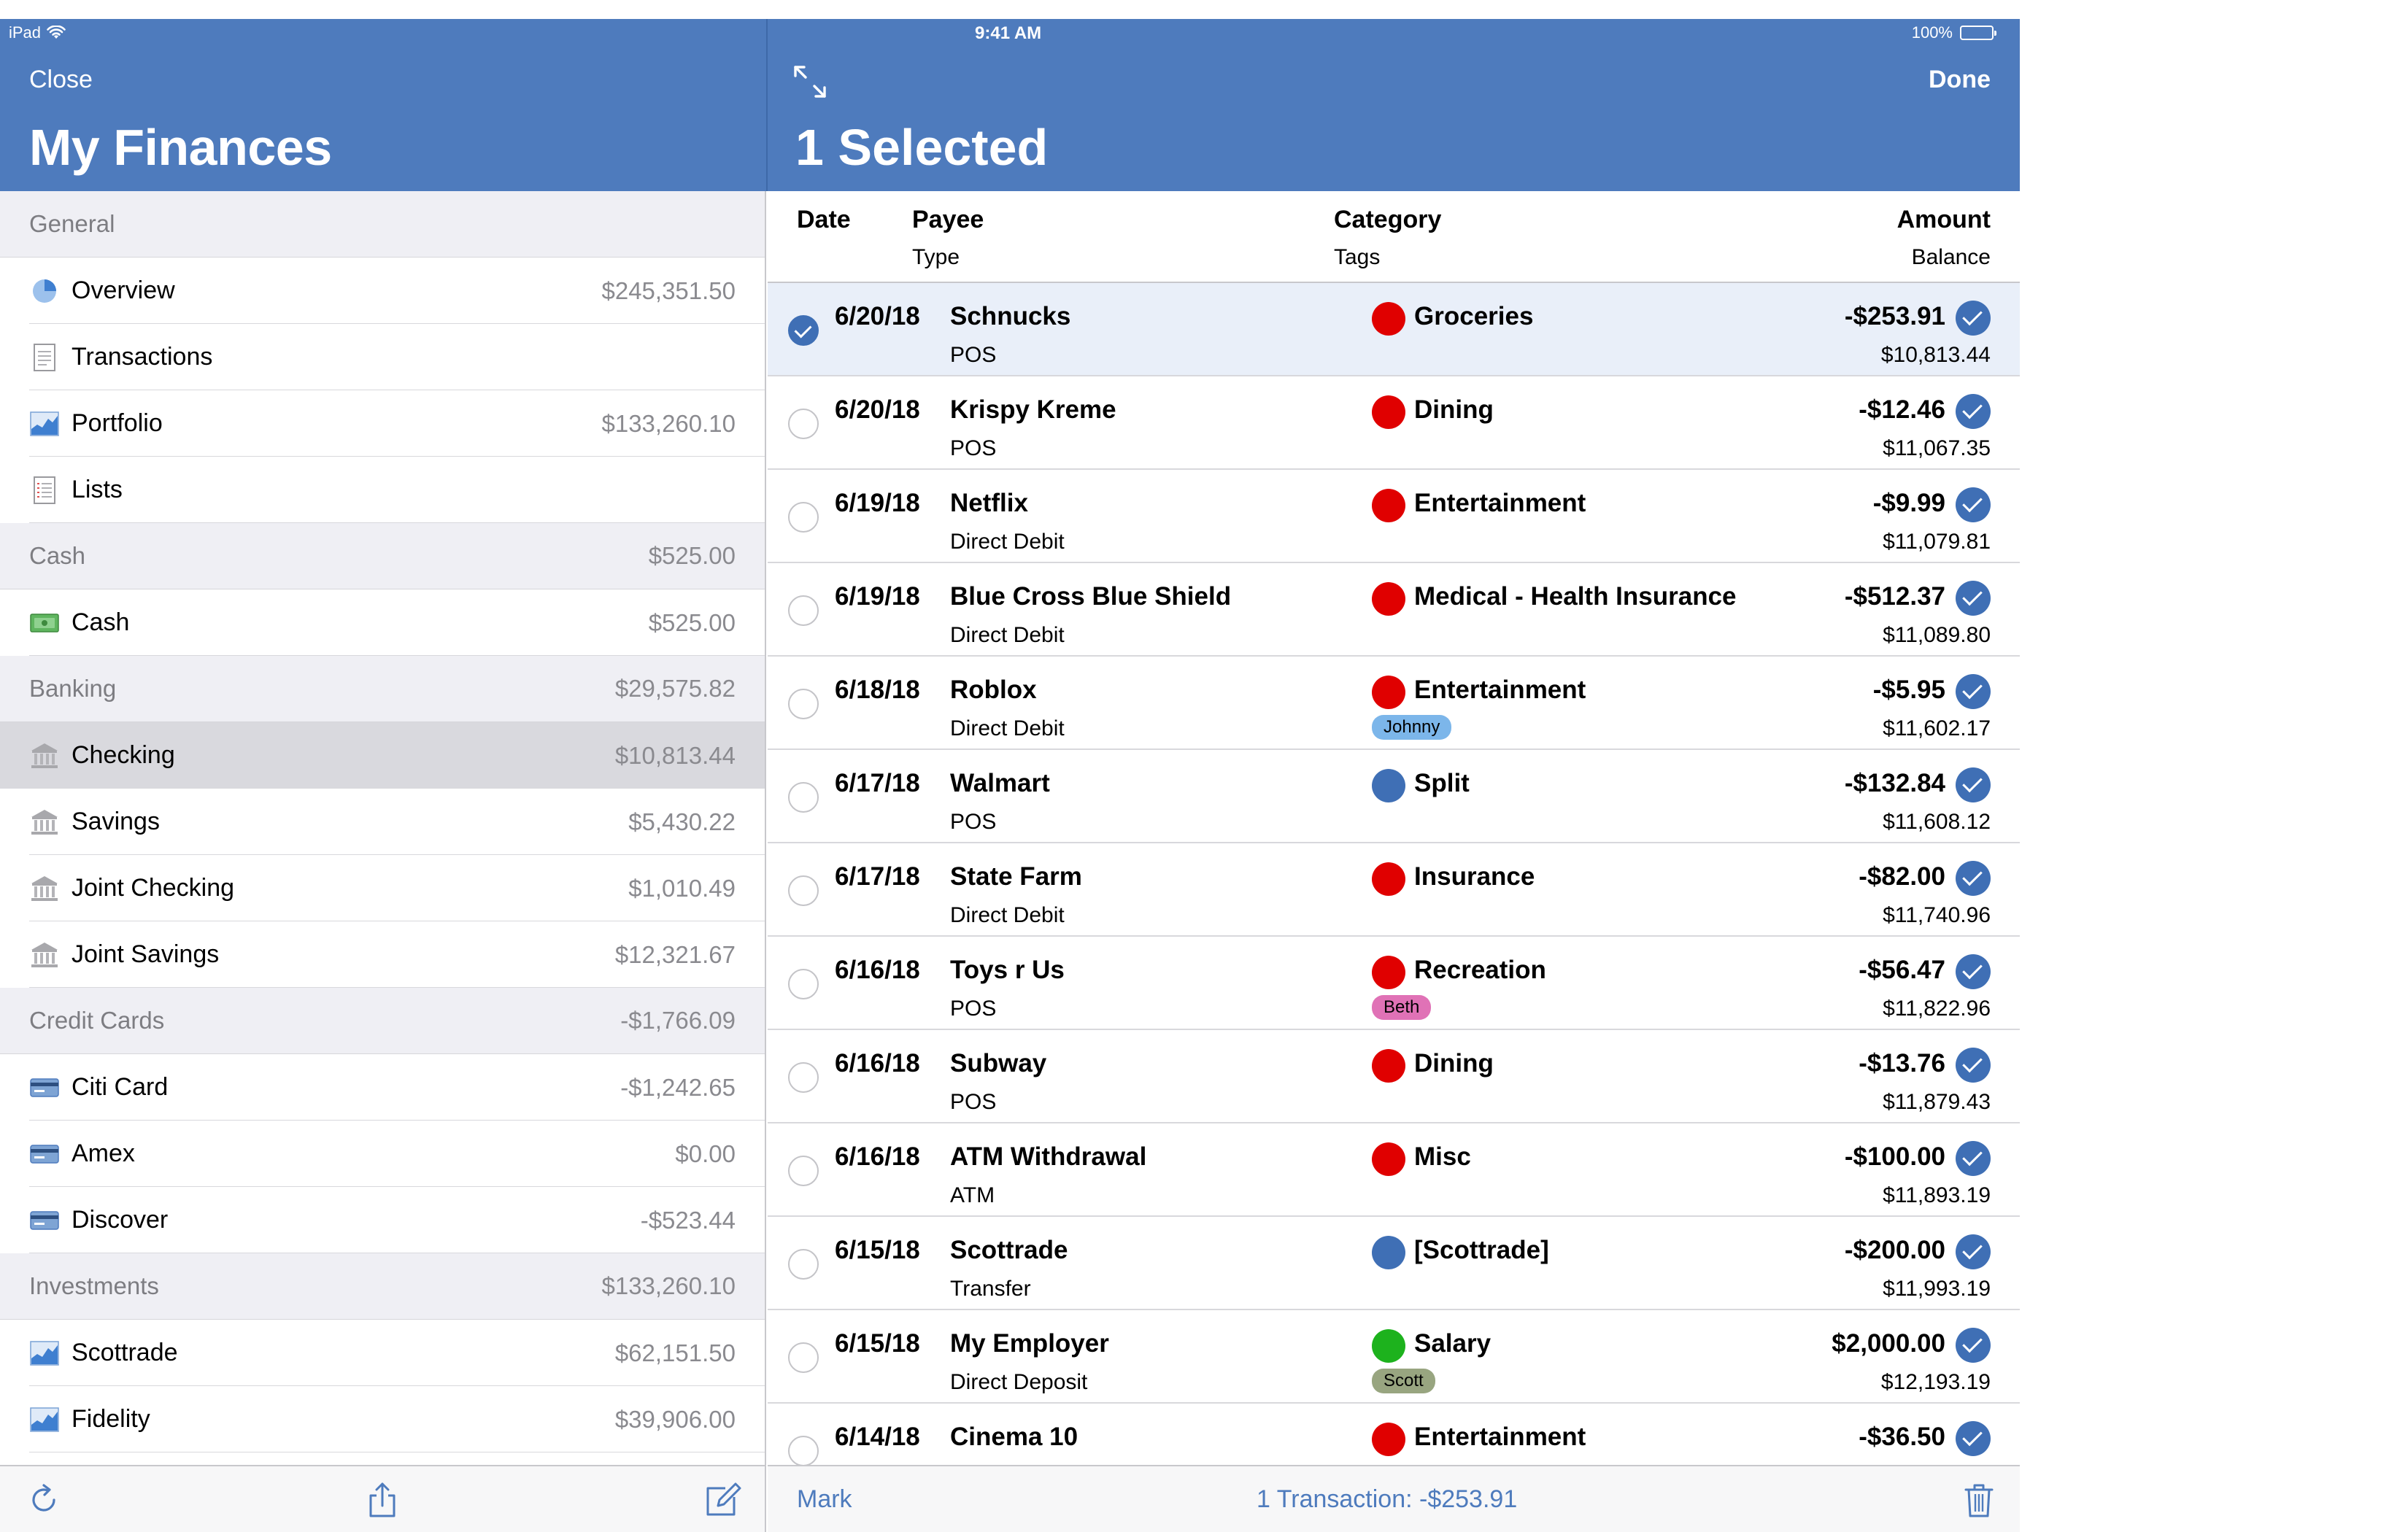 This screenshot has height=1532, width=2408. What do you see at coordinates (722, 1500) in the screenshot?
I see `compose-icon` at bounding box center [722, 1500].